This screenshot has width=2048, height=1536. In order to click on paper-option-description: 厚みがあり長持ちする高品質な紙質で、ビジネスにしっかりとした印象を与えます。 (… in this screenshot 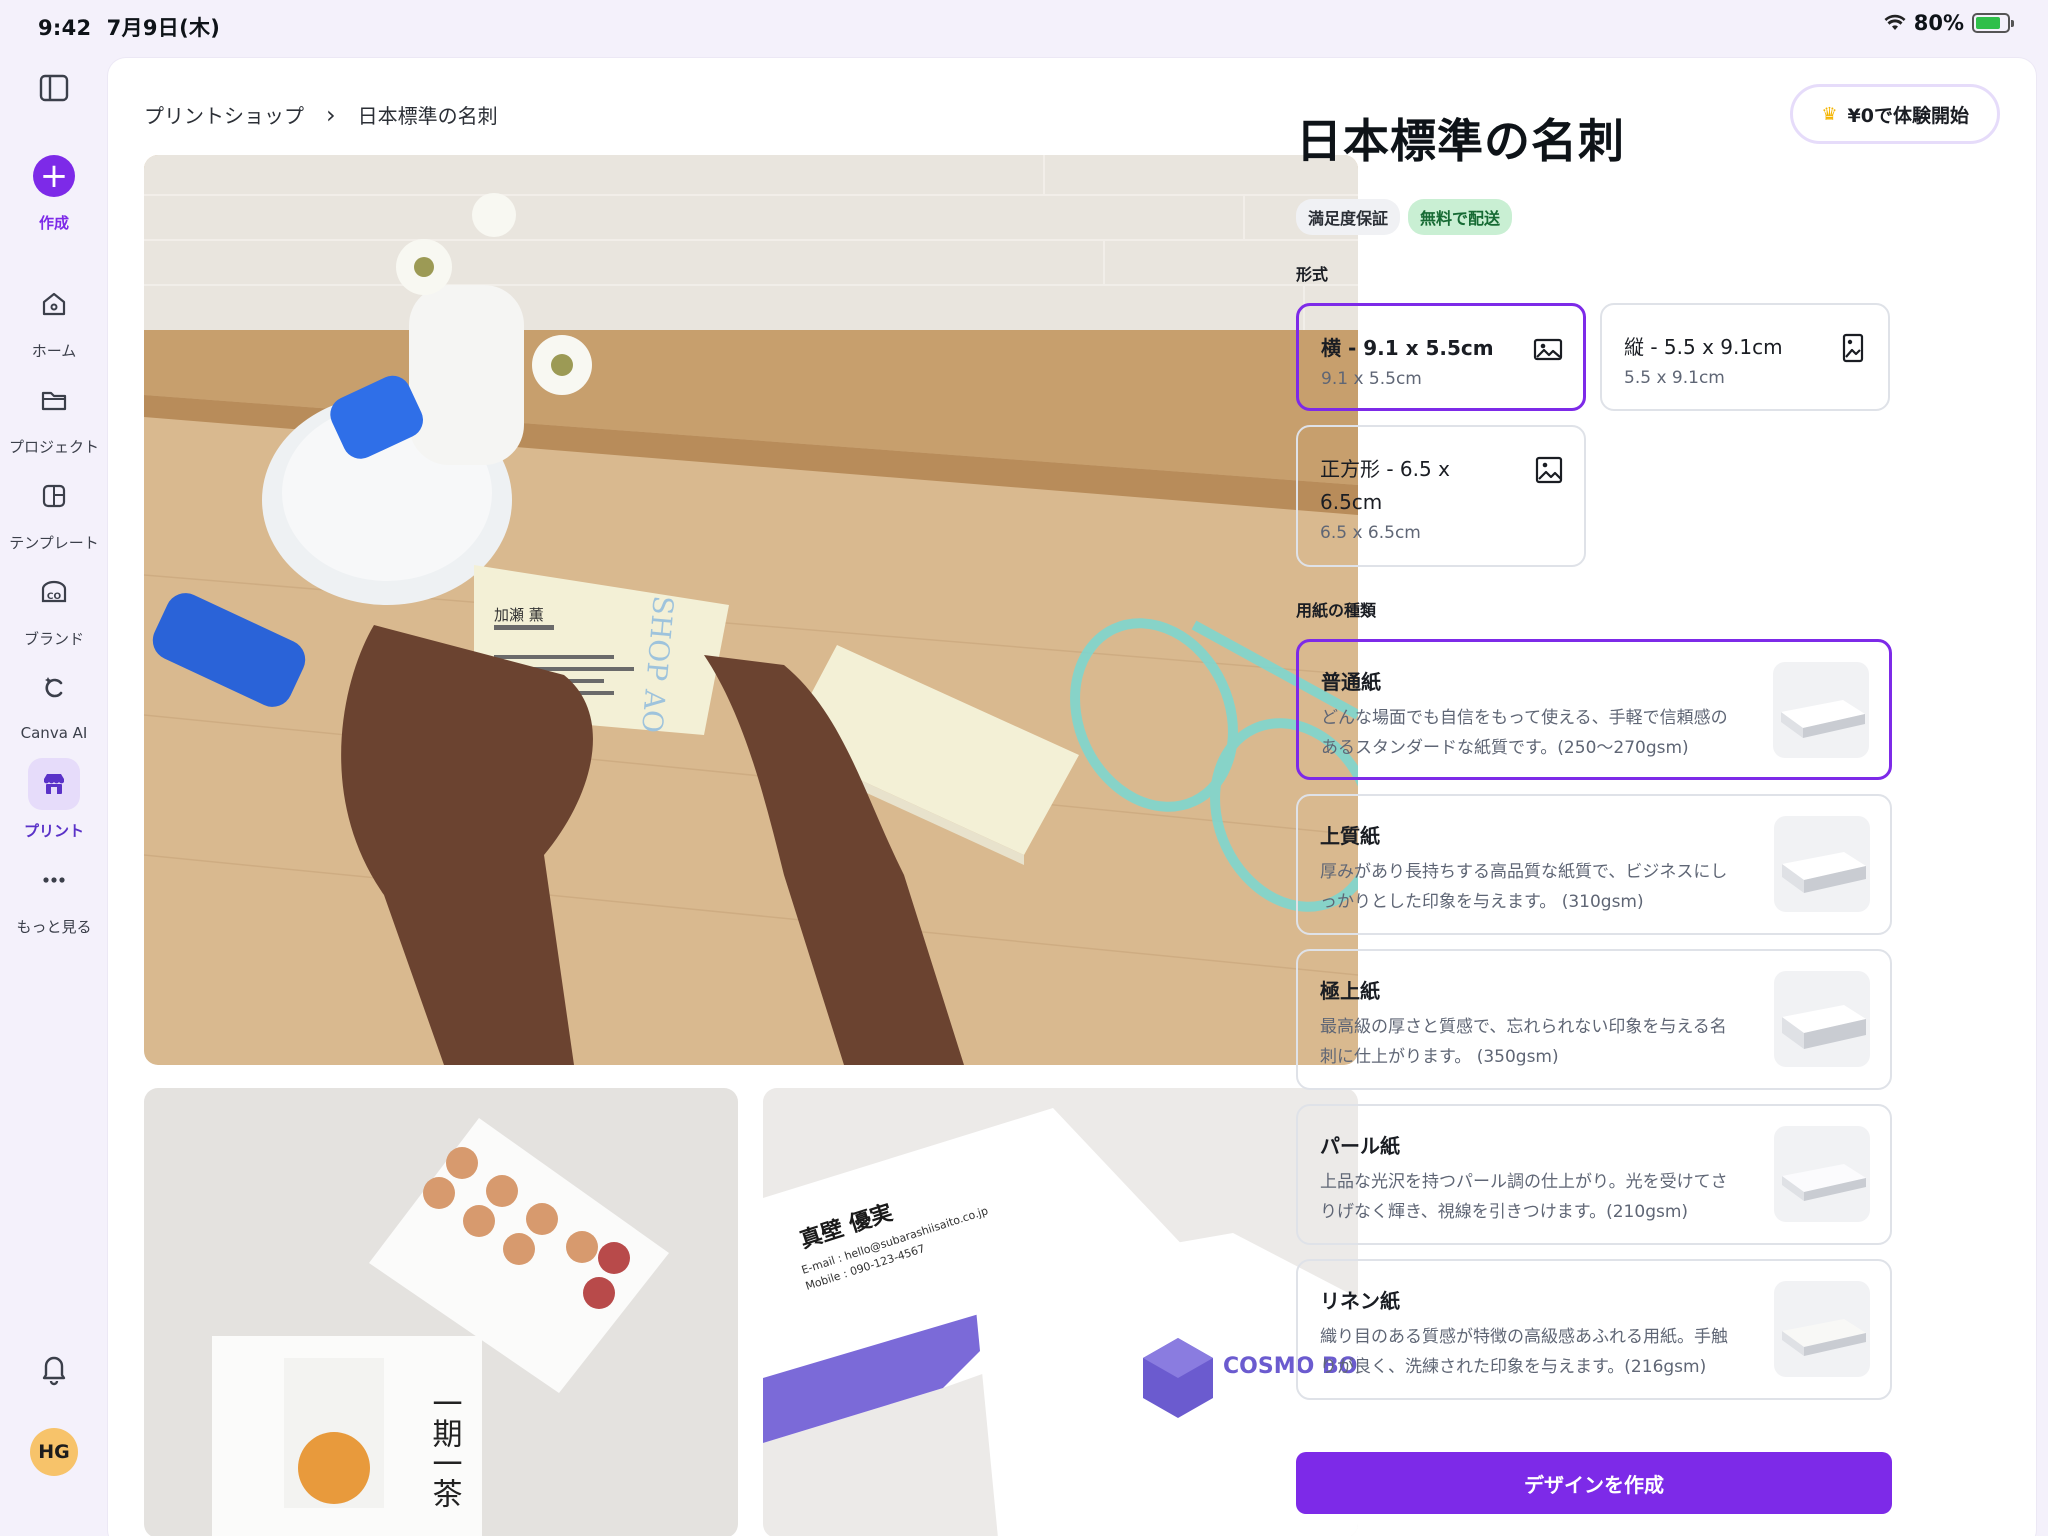, I will do `click(1524, 887)`.